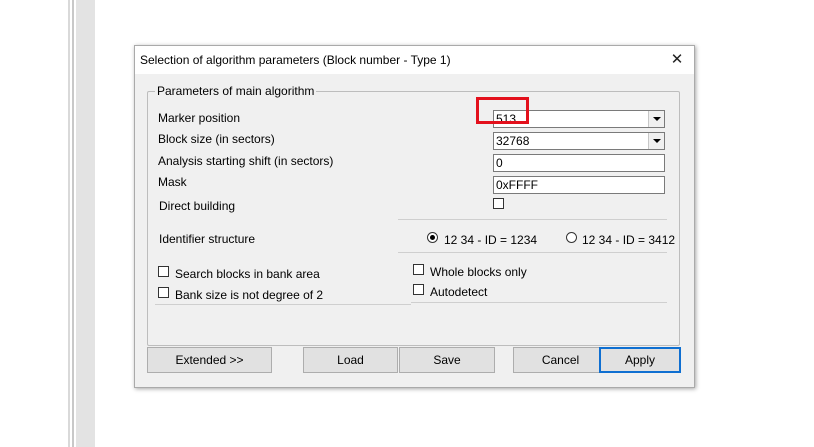  Describe the element at coordinates (172, 182) in the screenshot. I see `mask-label: Mask` at that location.